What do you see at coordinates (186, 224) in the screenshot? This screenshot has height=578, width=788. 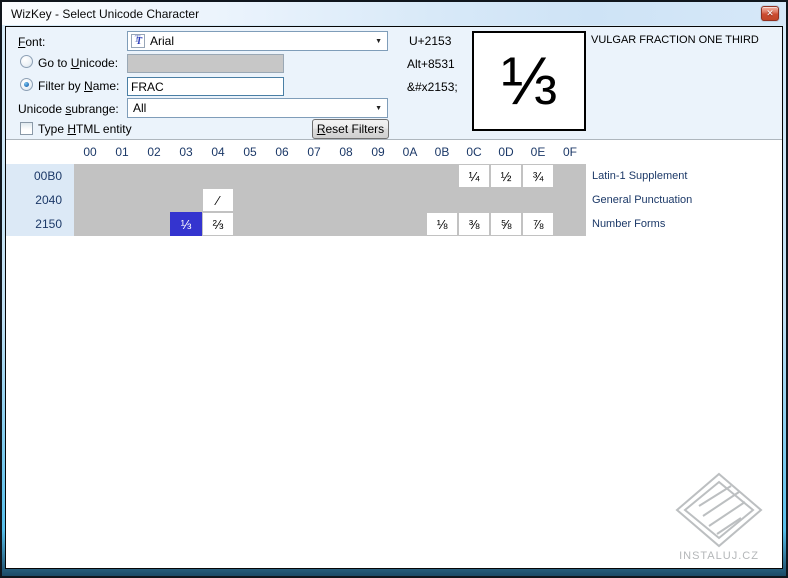 I see `char-cell: ⅓` at bounding box center [186, 224].